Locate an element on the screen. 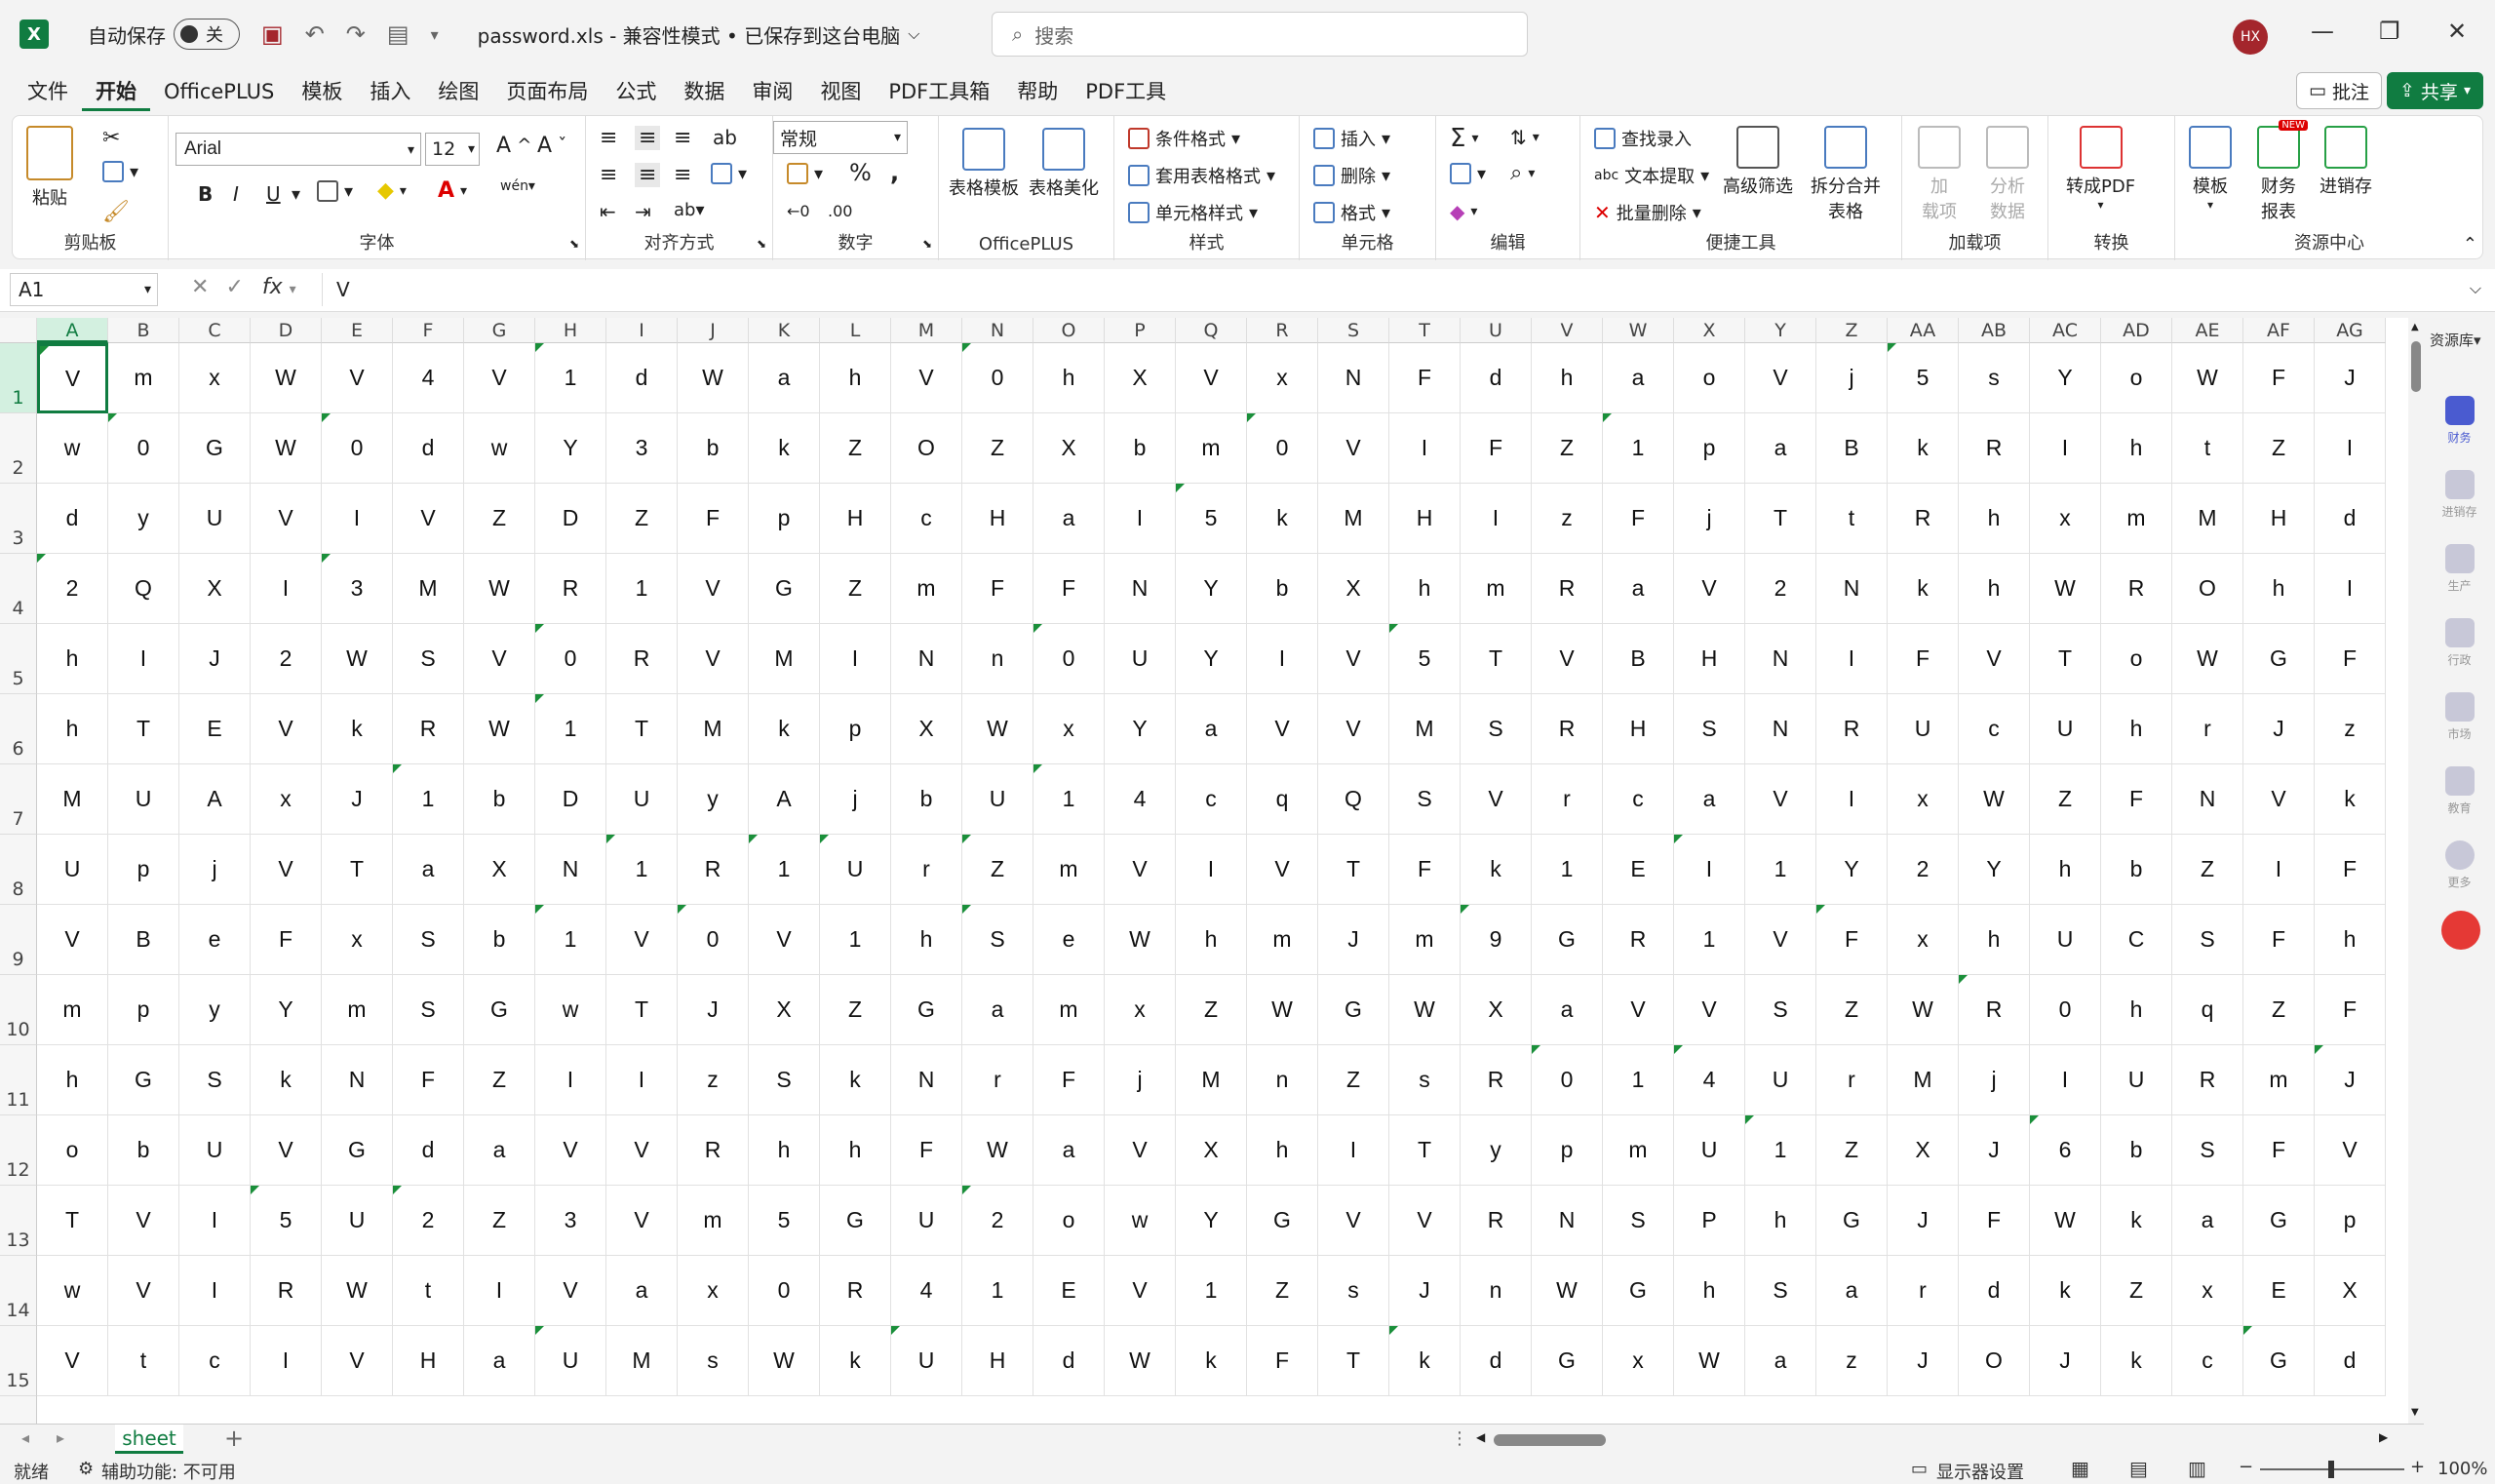 The height and width of the screenshot is (1484, 2495). cell-AA6: U is located at coordinates (1923, 729).